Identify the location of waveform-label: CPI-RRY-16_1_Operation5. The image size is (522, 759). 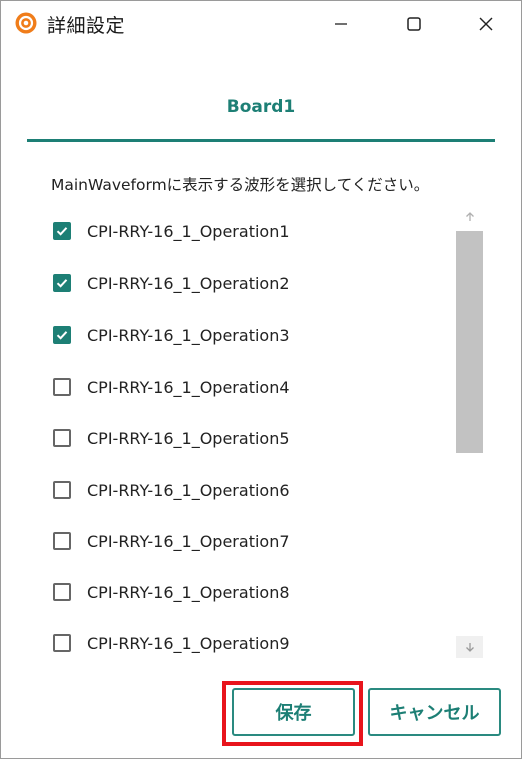
(188, 438).